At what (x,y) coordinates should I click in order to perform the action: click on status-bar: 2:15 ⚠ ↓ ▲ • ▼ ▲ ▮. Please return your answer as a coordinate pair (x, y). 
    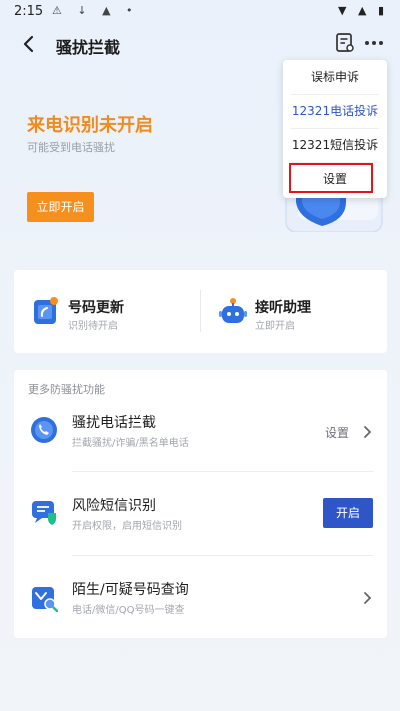
    Looking at the image, I should click on (200, 12).